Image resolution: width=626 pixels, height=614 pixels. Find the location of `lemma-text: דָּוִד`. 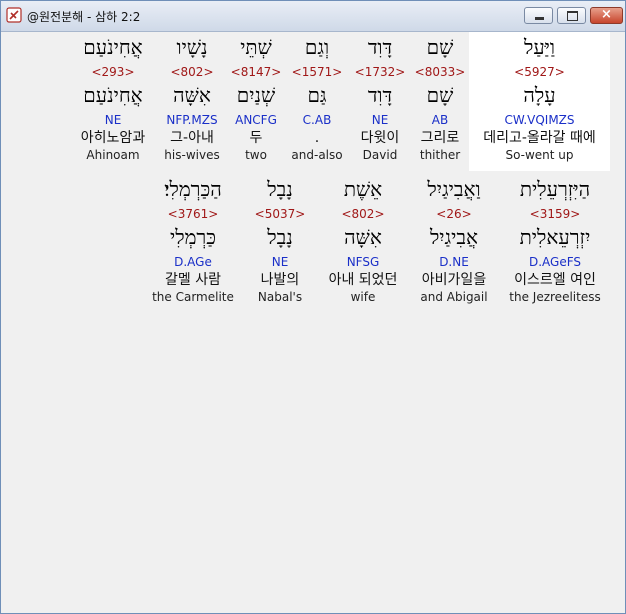

lemma-text: דָּוִד is located at coordinates (380, 95).